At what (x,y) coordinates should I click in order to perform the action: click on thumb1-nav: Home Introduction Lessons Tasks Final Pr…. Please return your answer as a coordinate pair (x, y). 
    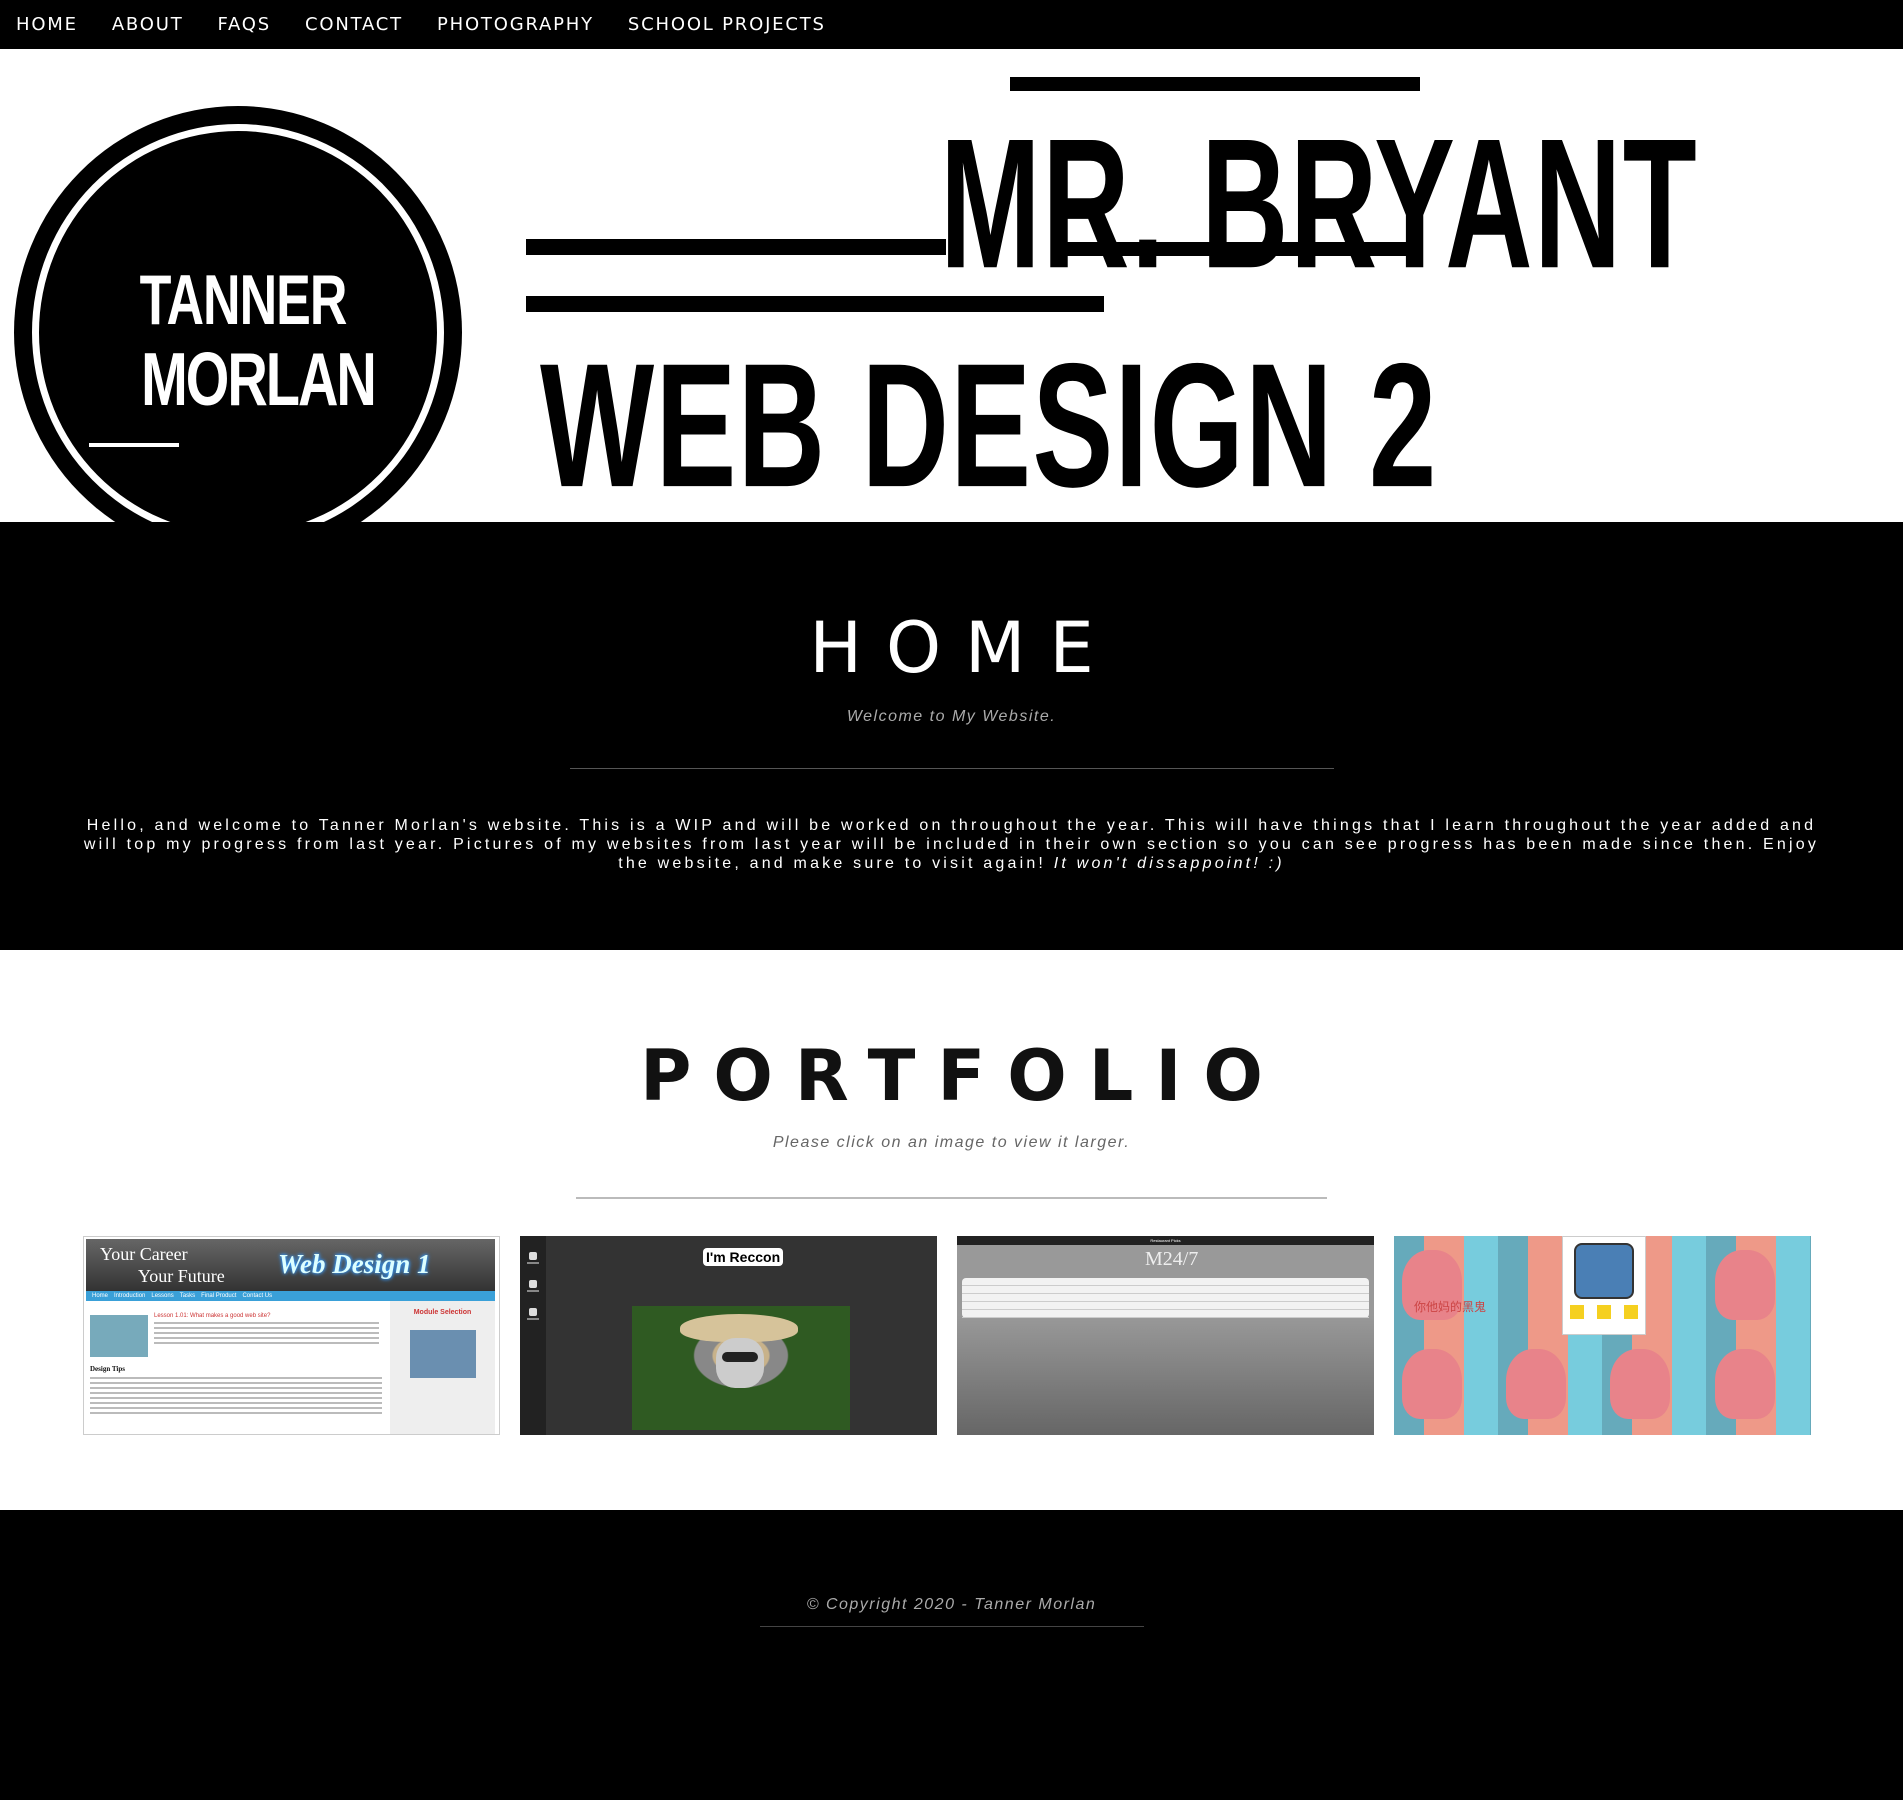
    Looking at the image, I should click on (290, 1296).